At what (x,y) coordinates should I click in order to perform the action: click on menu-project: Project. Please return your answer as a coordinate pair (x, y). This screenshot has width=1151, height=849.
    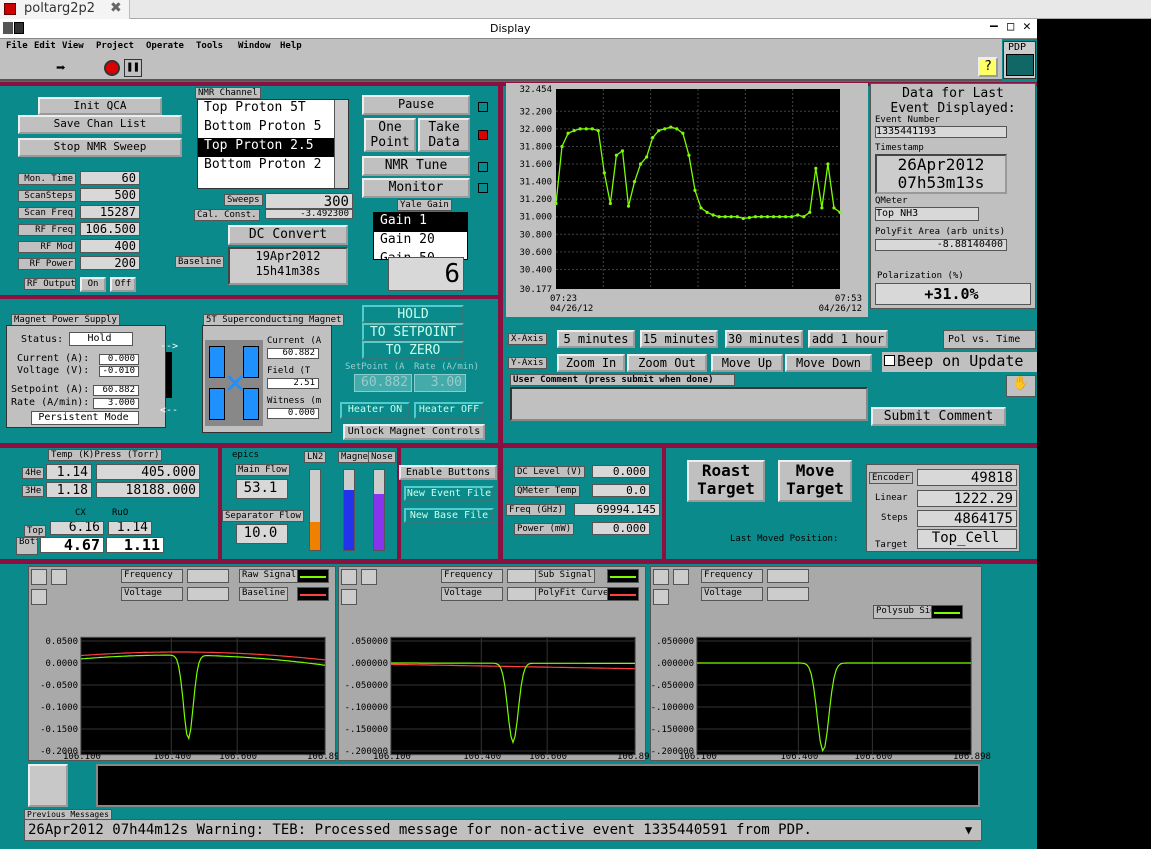
    Looking at the image, I should click on (115, 46).